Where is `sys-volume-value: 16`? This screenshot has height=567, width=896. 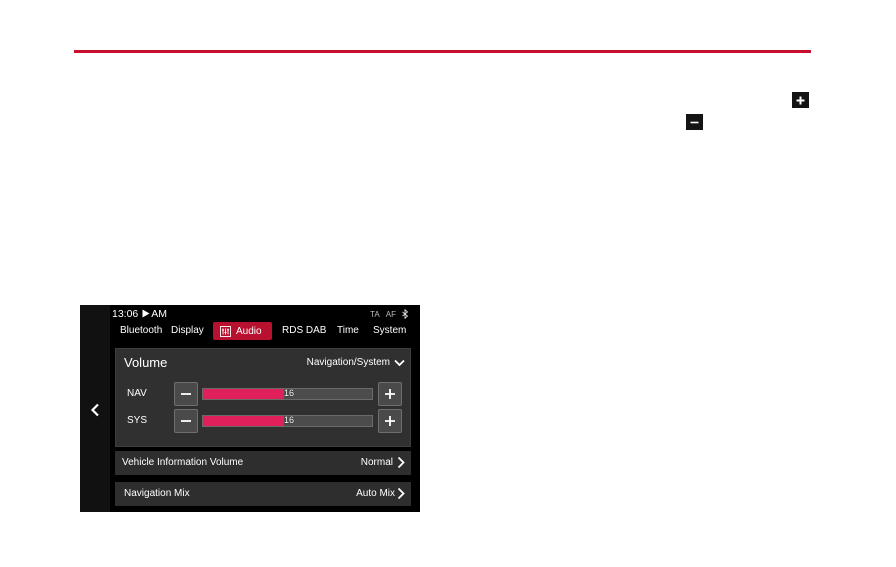 sys-volume-value: 16 is located at coordinates (289, 420).